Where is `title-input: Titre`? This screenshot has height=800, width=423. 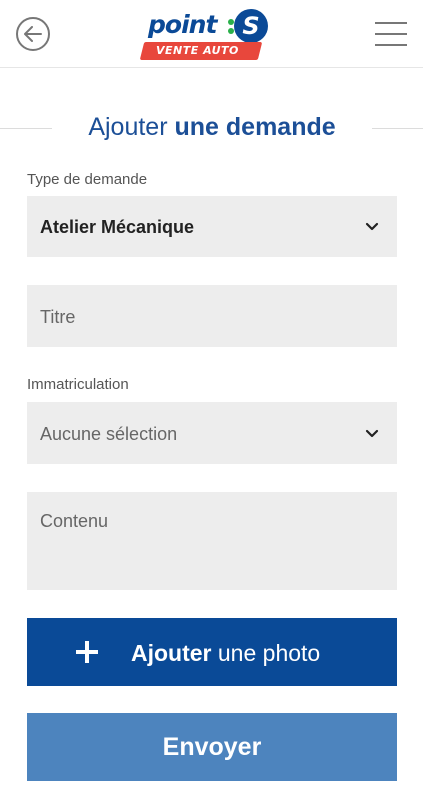
title-input: Titre is located at coordinates (212, 316).